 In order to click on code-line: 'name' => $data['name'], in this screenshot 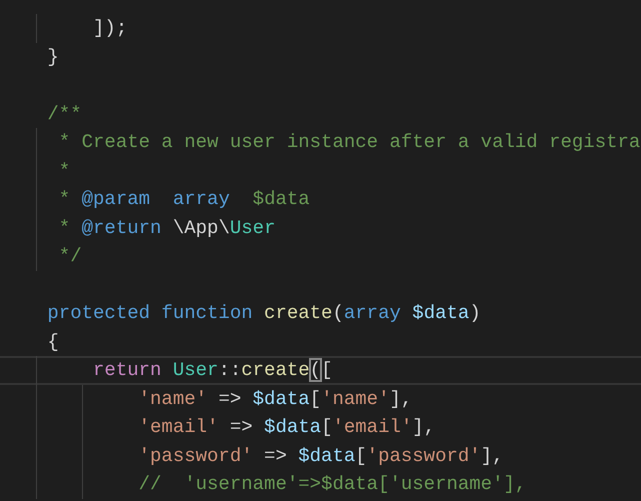, I will do `click(320, 398)`.